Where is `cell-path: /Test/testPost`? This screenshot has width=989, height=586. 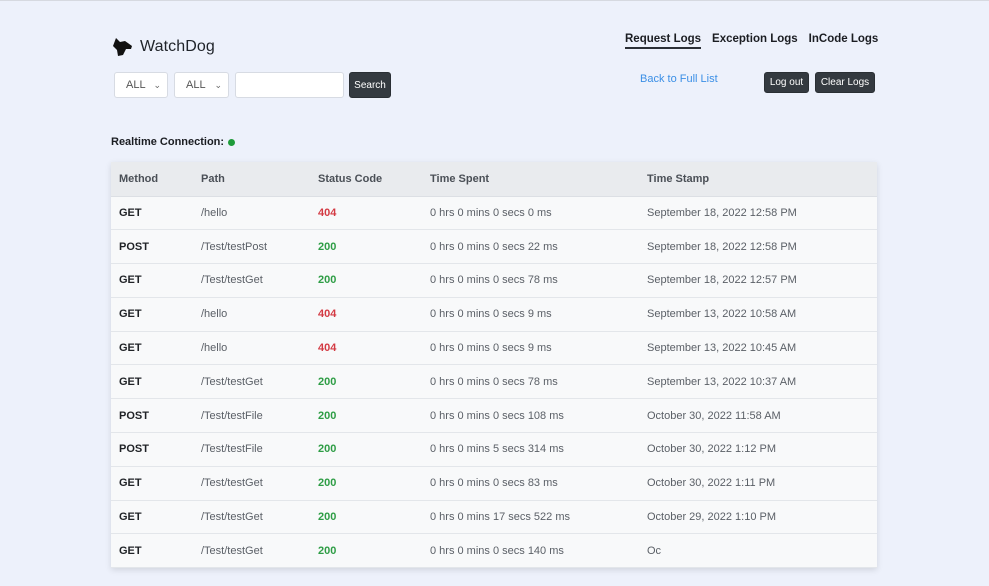
cell-path: /Test/testPost is located at coordinates (251, 247).